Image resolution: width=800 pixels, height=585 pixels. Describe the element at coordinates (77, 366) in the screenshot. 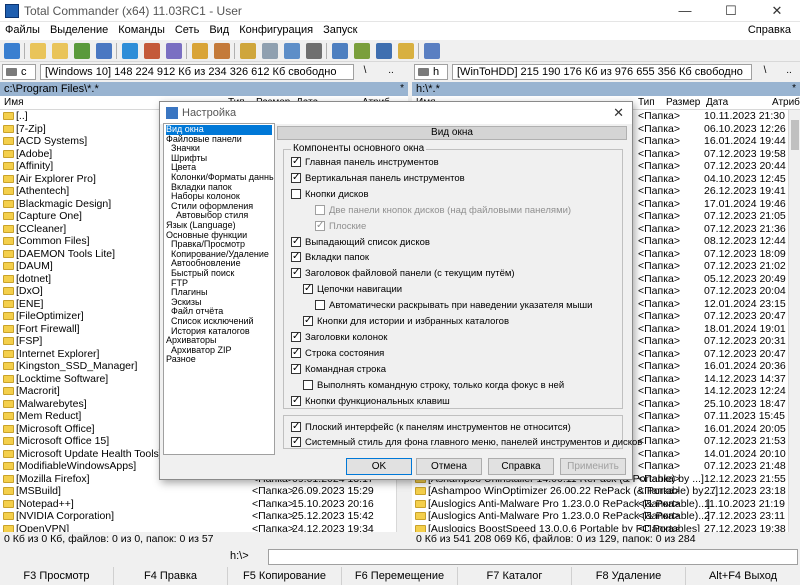

I see `file-name: [Kingston_SSD_Manager]` at that location.